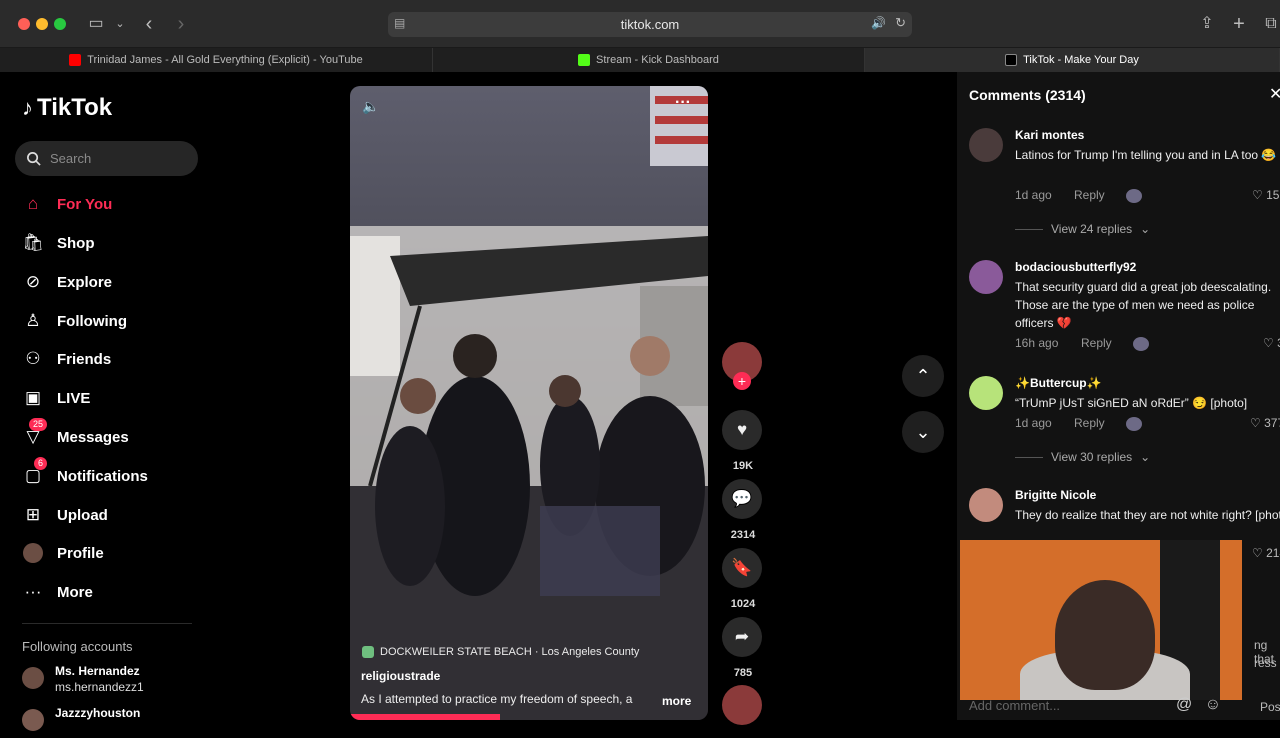 This screenshot has width=1280, height=738. I want to click on video-more-options-icon: ···, so click(683, 103).